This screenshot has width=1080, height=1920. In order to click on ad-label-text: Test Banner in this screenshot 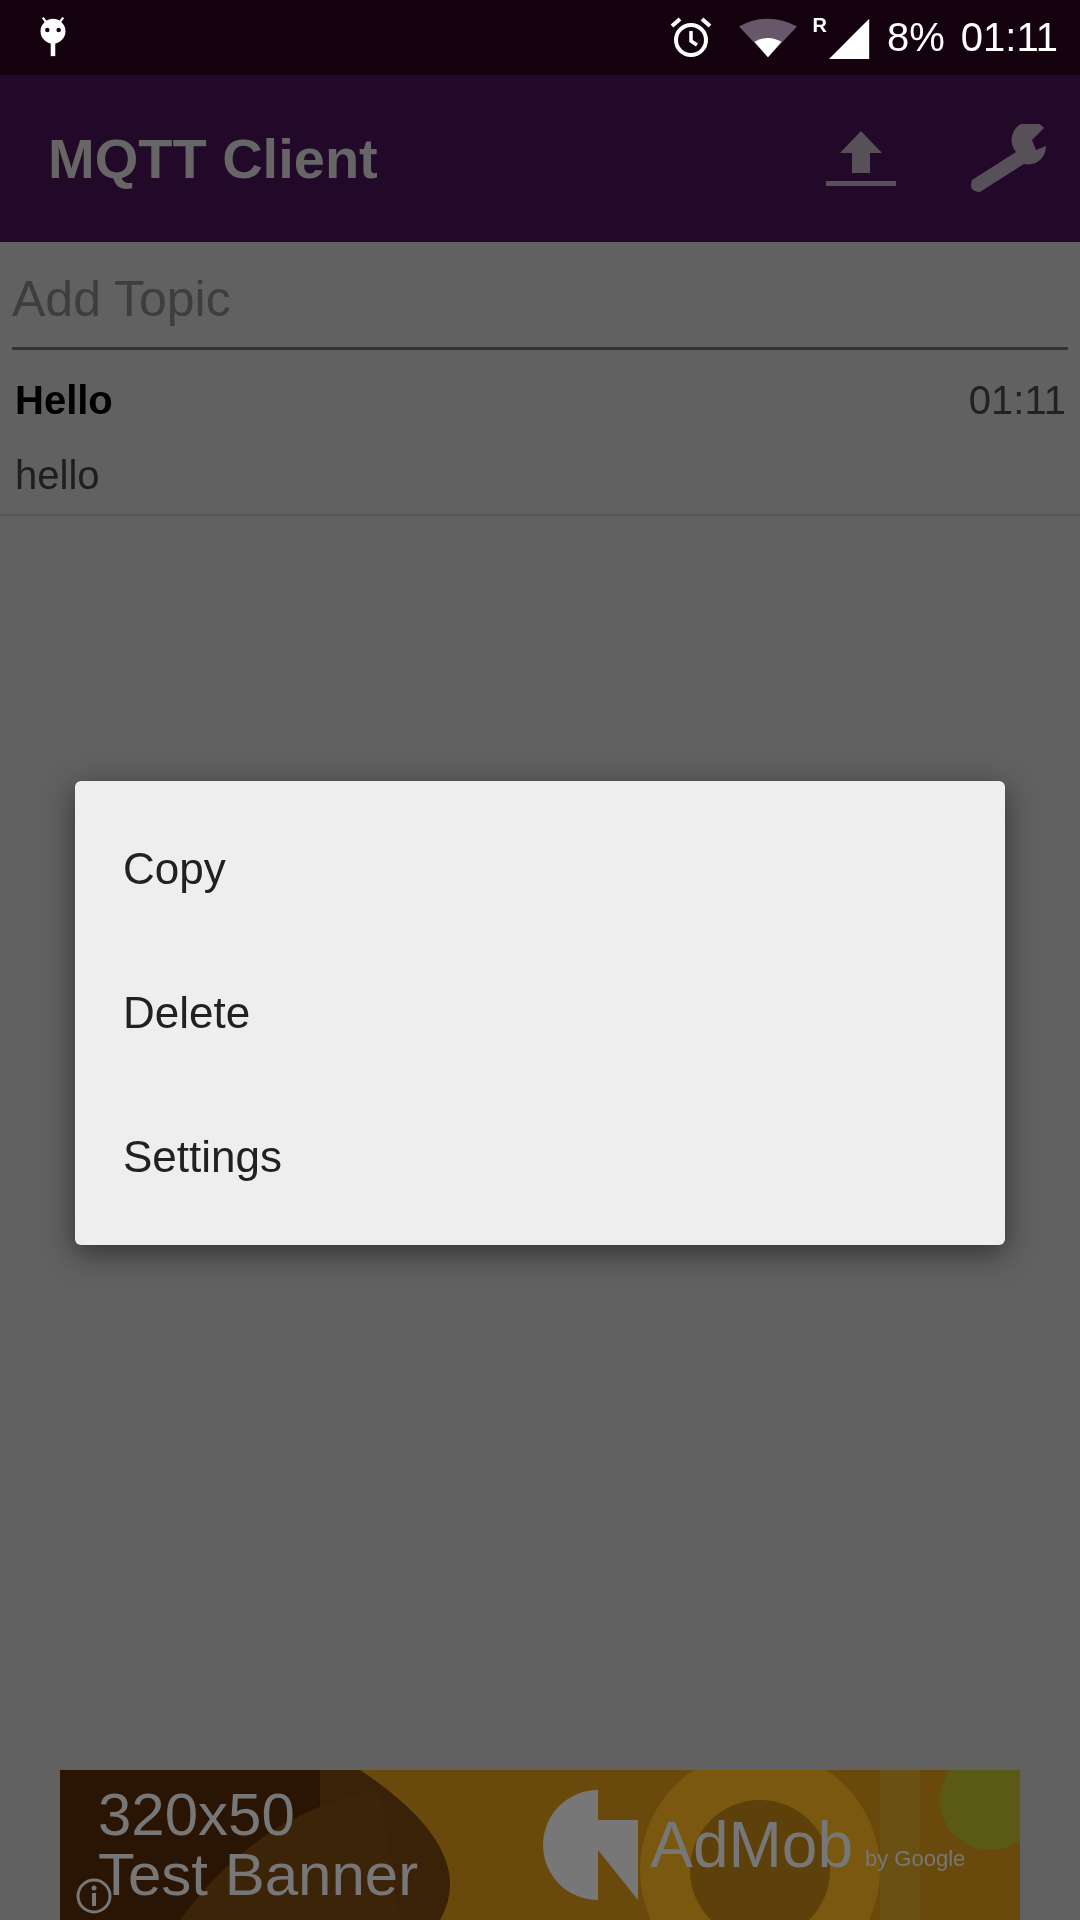, I will do `click(258, 1875)`.